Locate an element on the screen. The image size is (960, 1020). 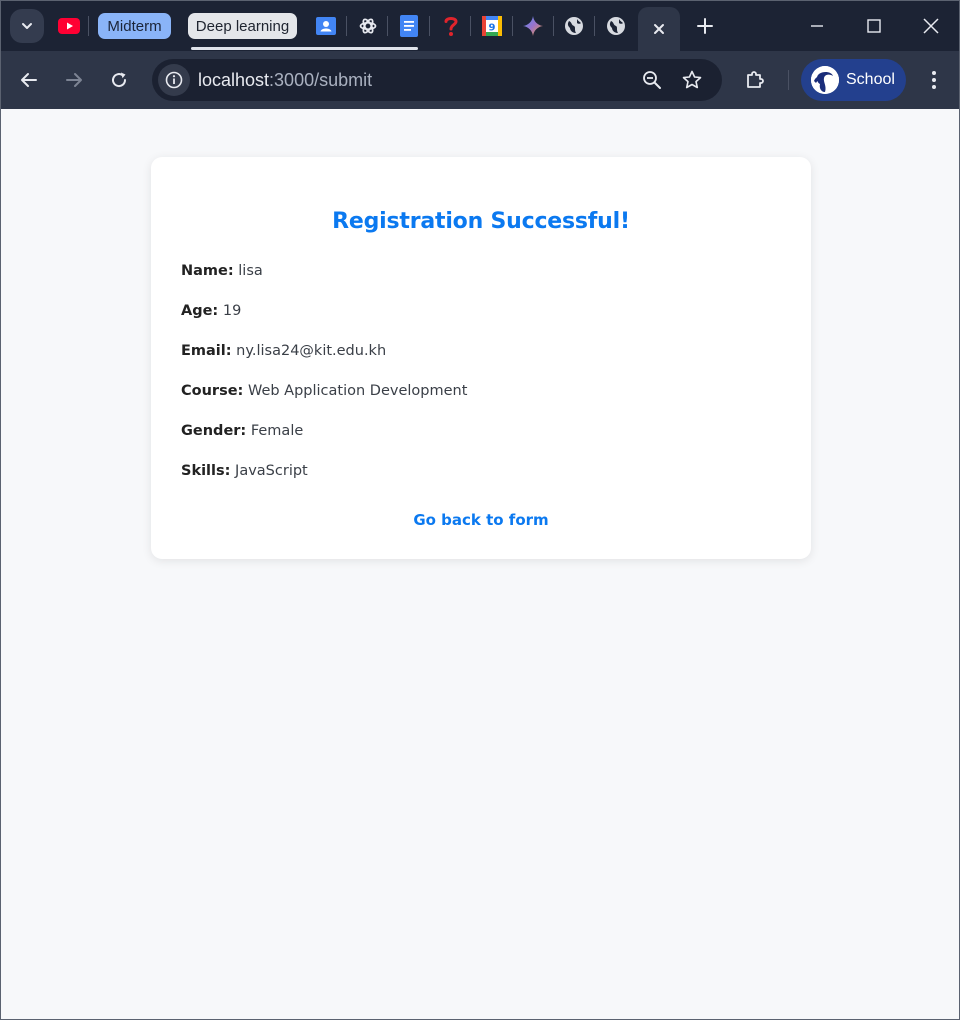
tab-docs is located at coordinates (409, 26).